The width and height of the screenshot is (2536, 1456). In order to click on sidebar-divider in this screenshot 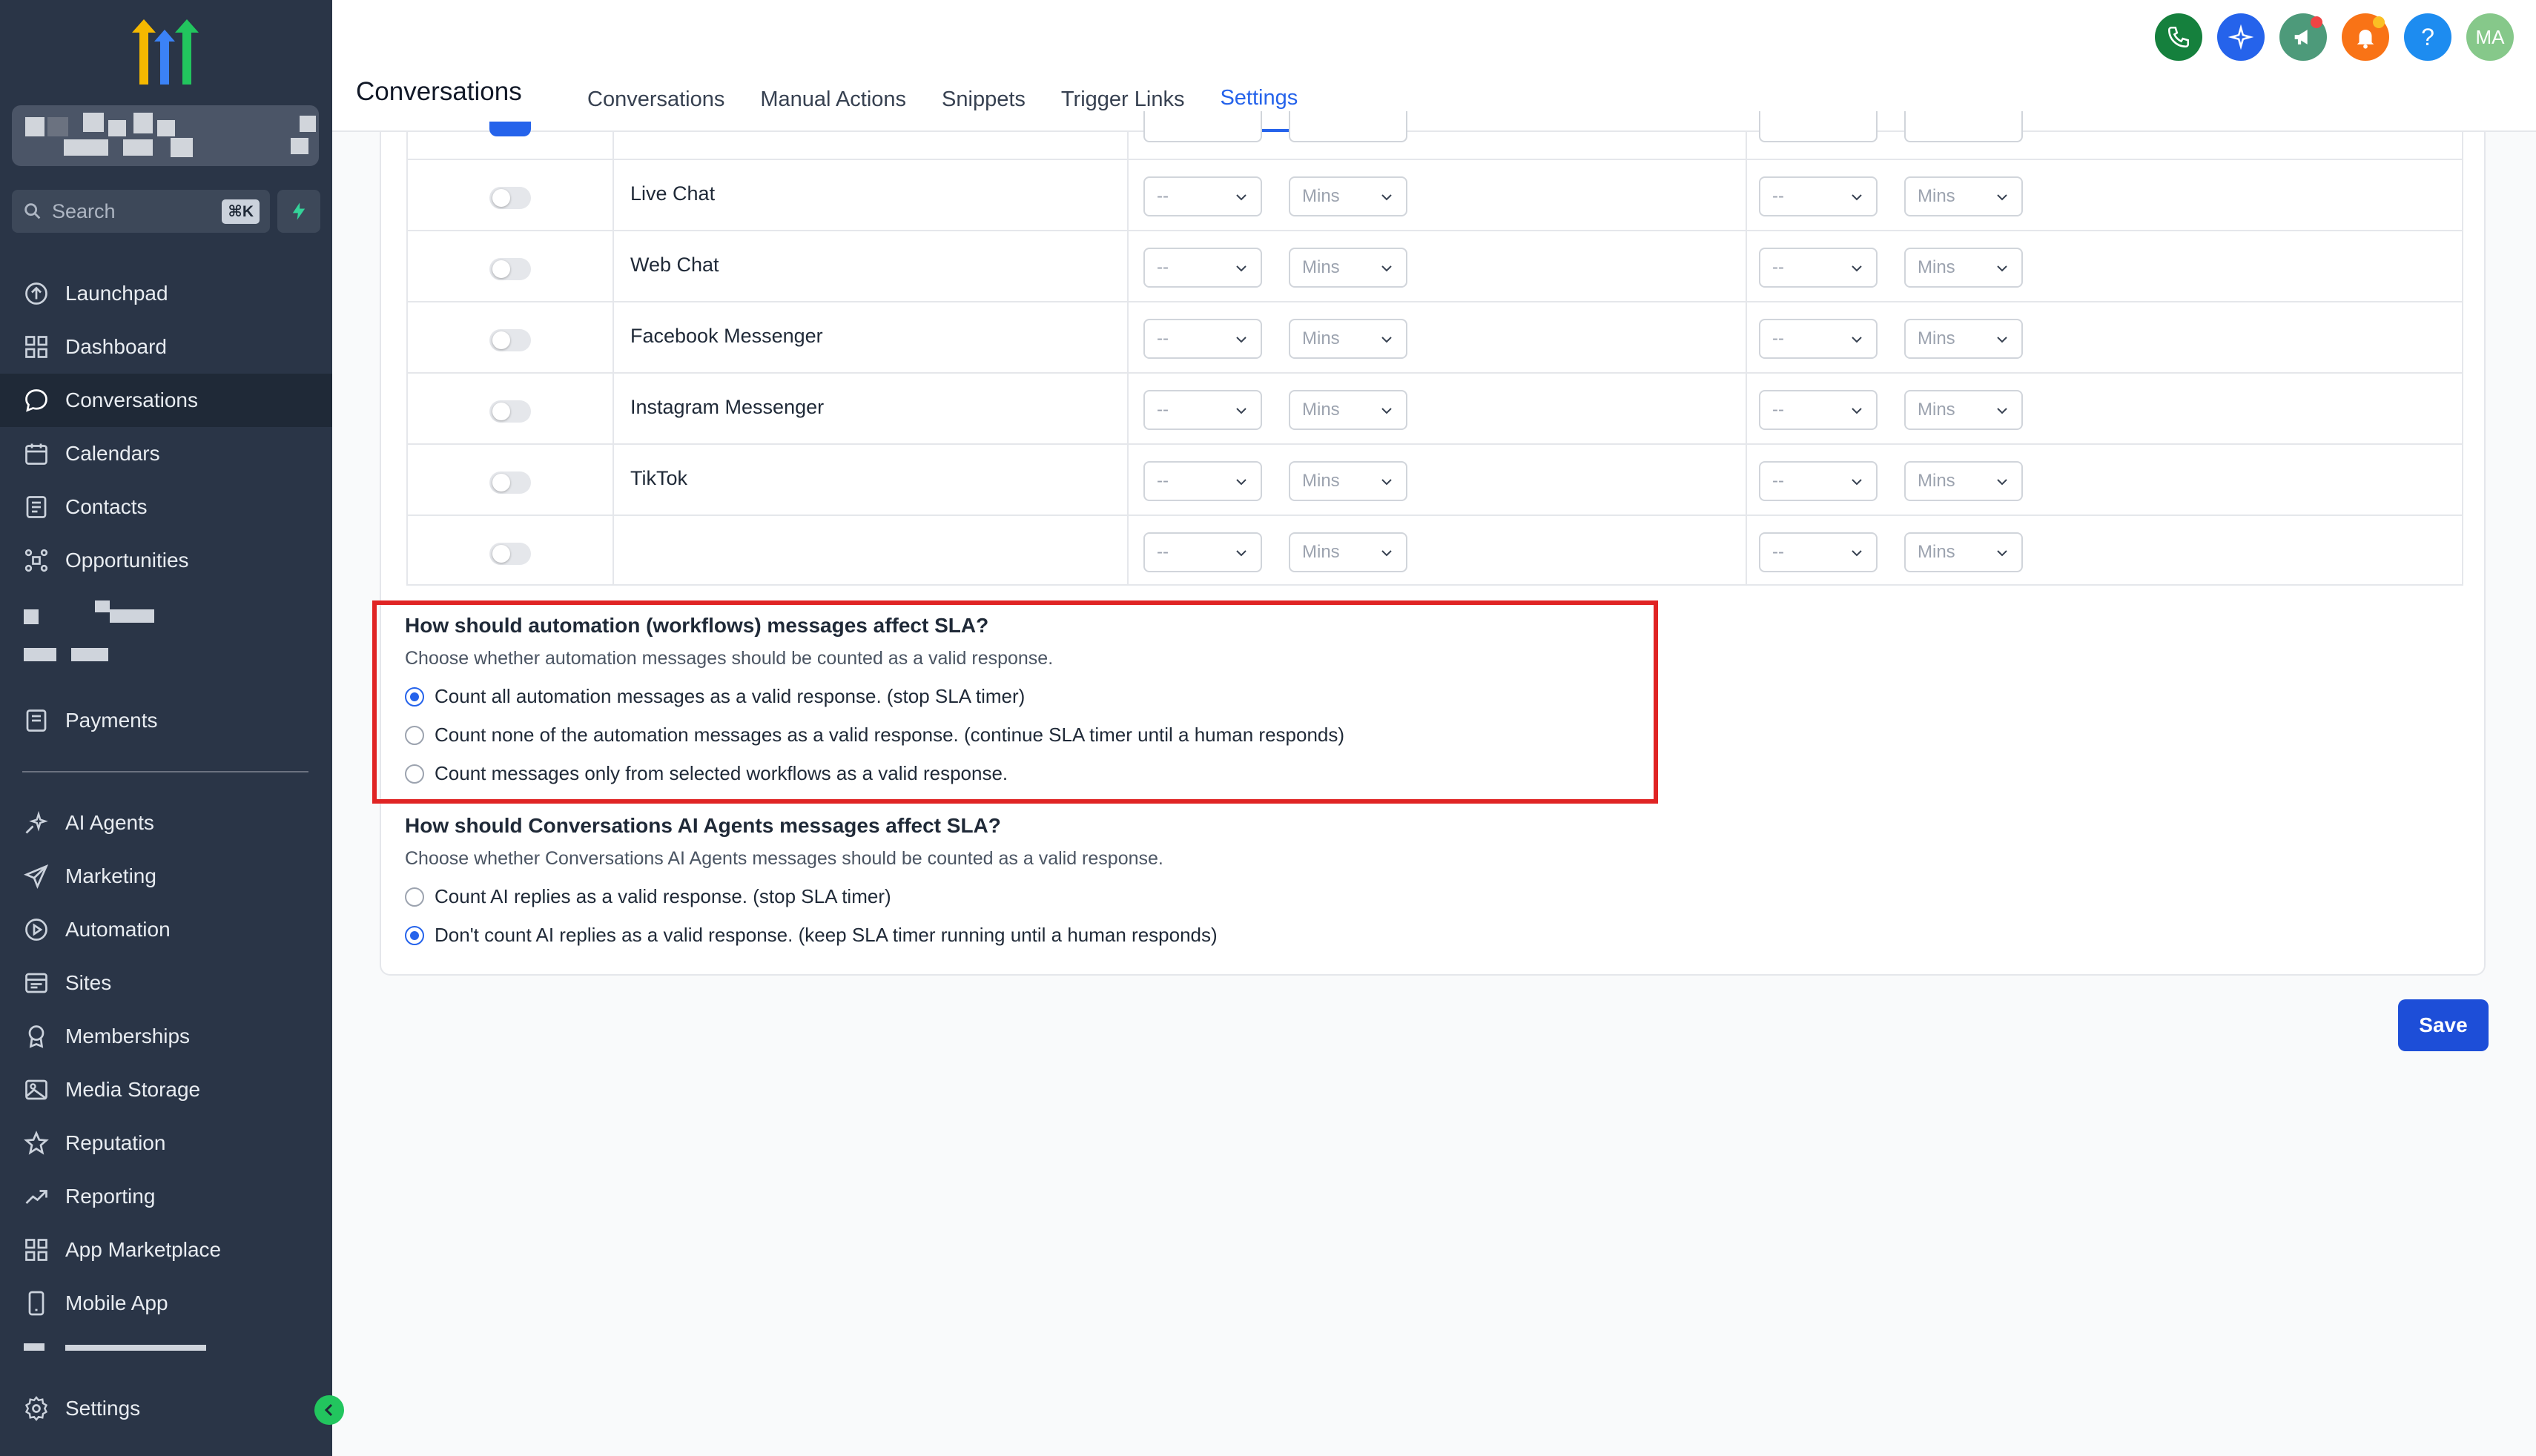, I will do `click(165, 772)`.